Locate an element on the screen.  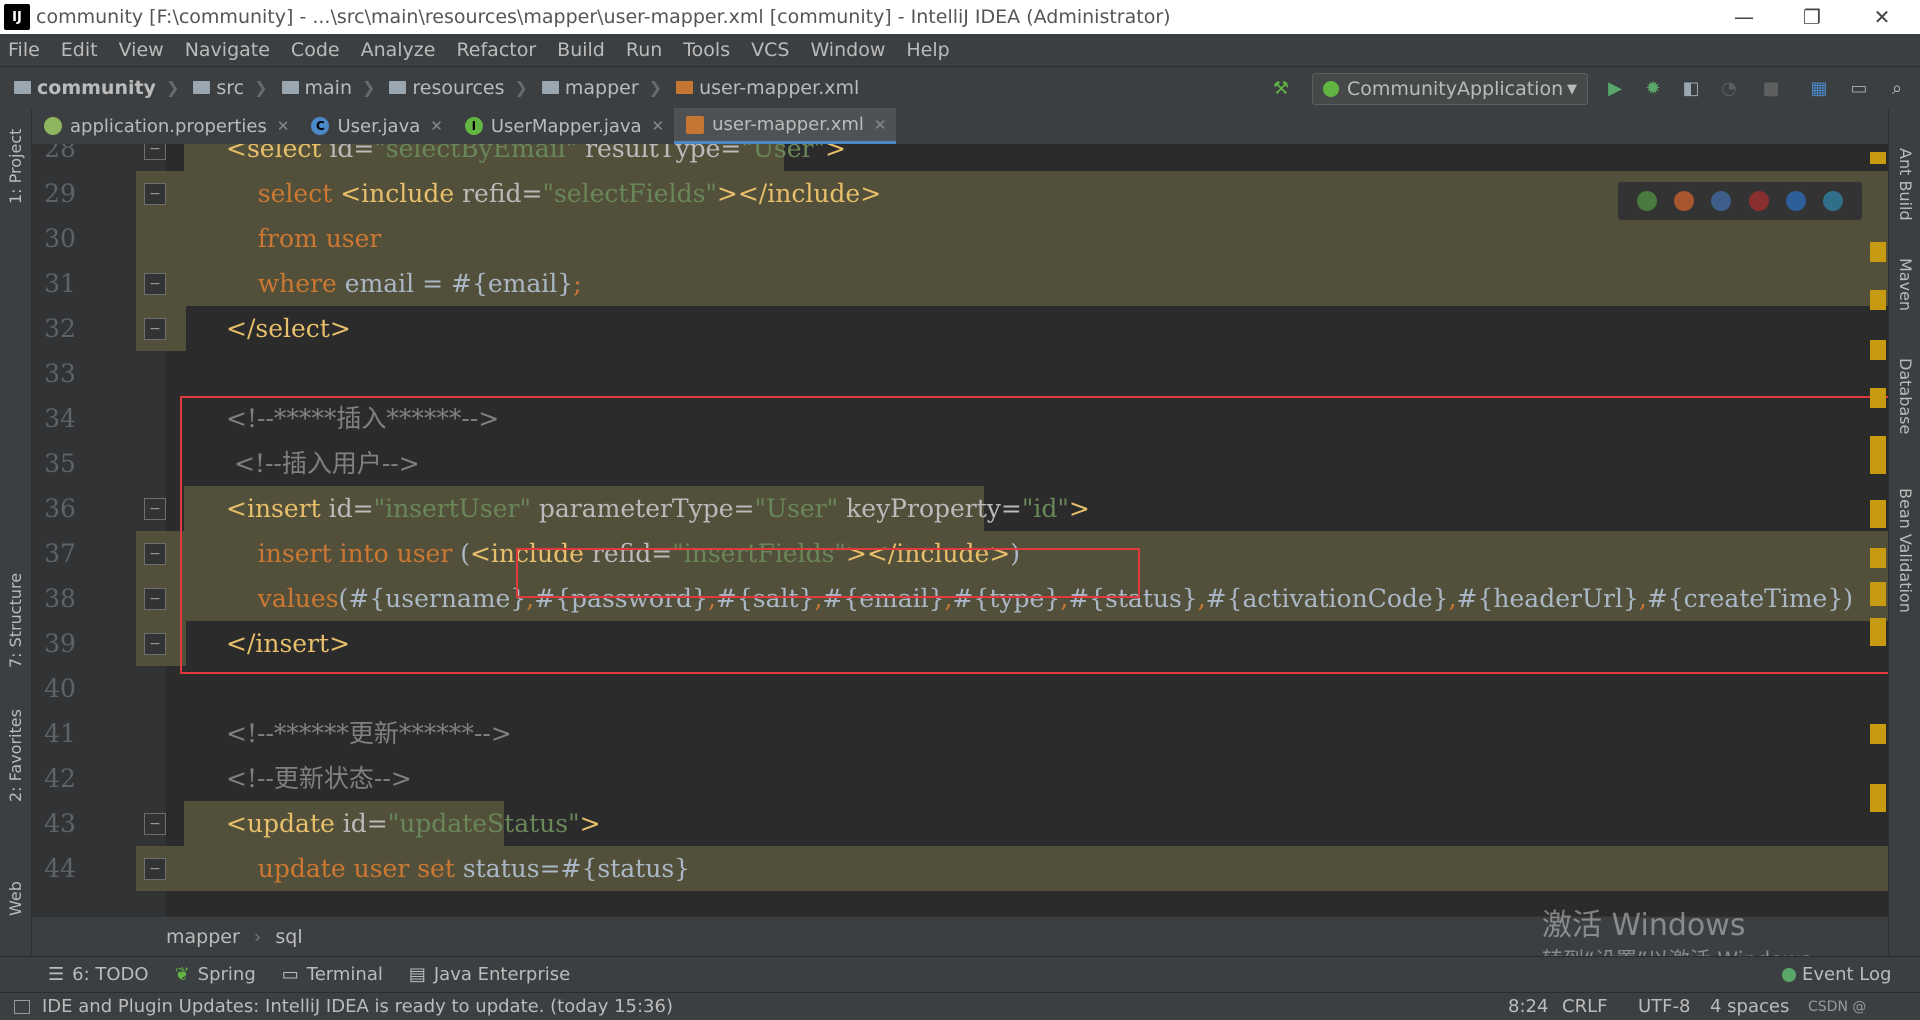
safari-icon is located at coordinates (1721, 201).